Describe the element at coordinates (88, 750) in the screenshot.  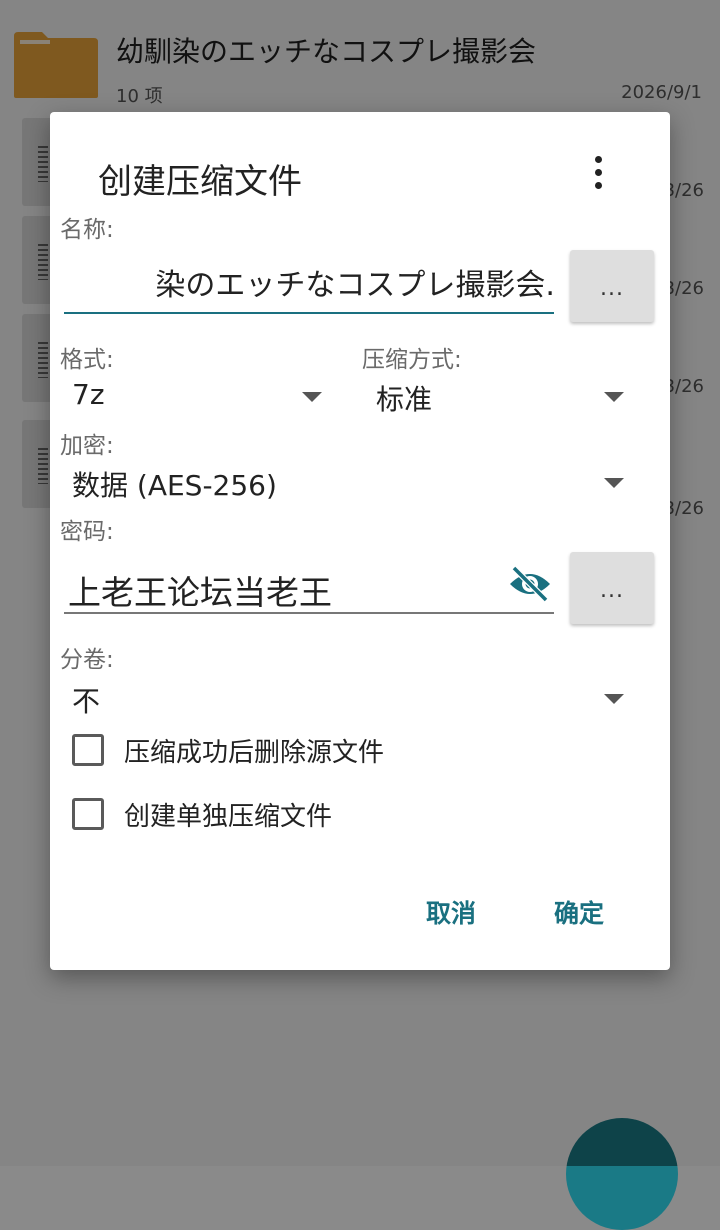
I see `delete-source-checkbox` at that location.